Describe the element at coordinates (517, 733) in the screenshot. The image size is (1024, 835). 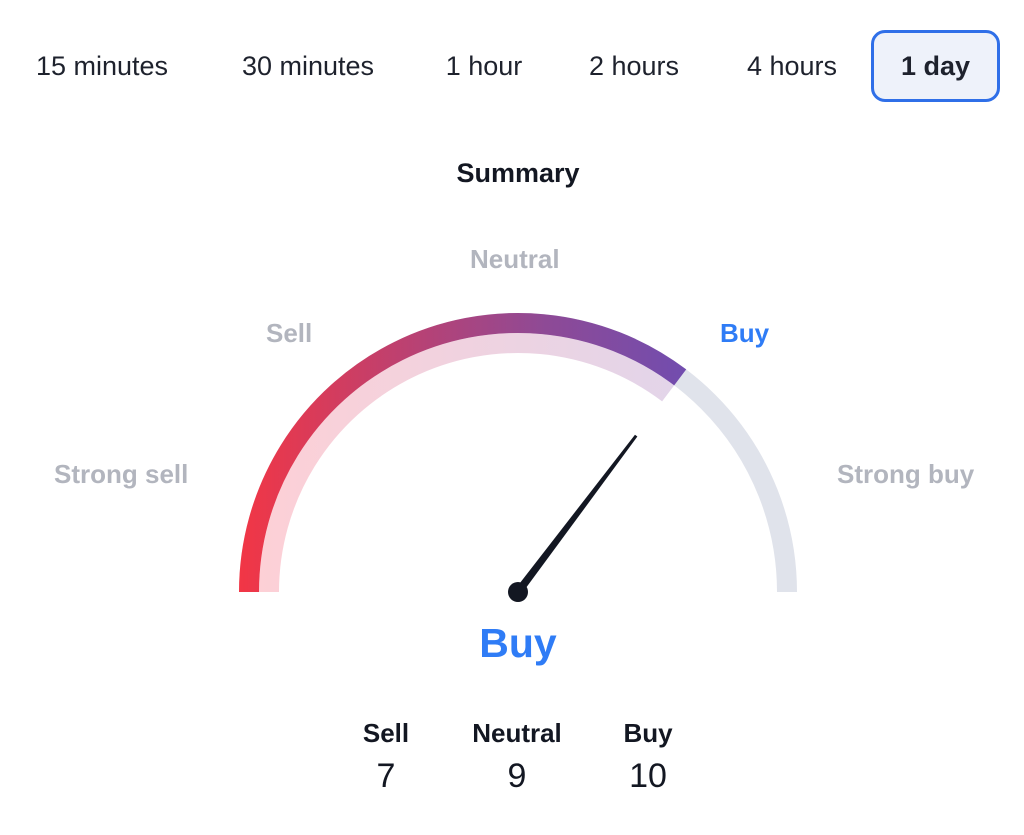
I see `count-neutral-label: Neutral` at that location.